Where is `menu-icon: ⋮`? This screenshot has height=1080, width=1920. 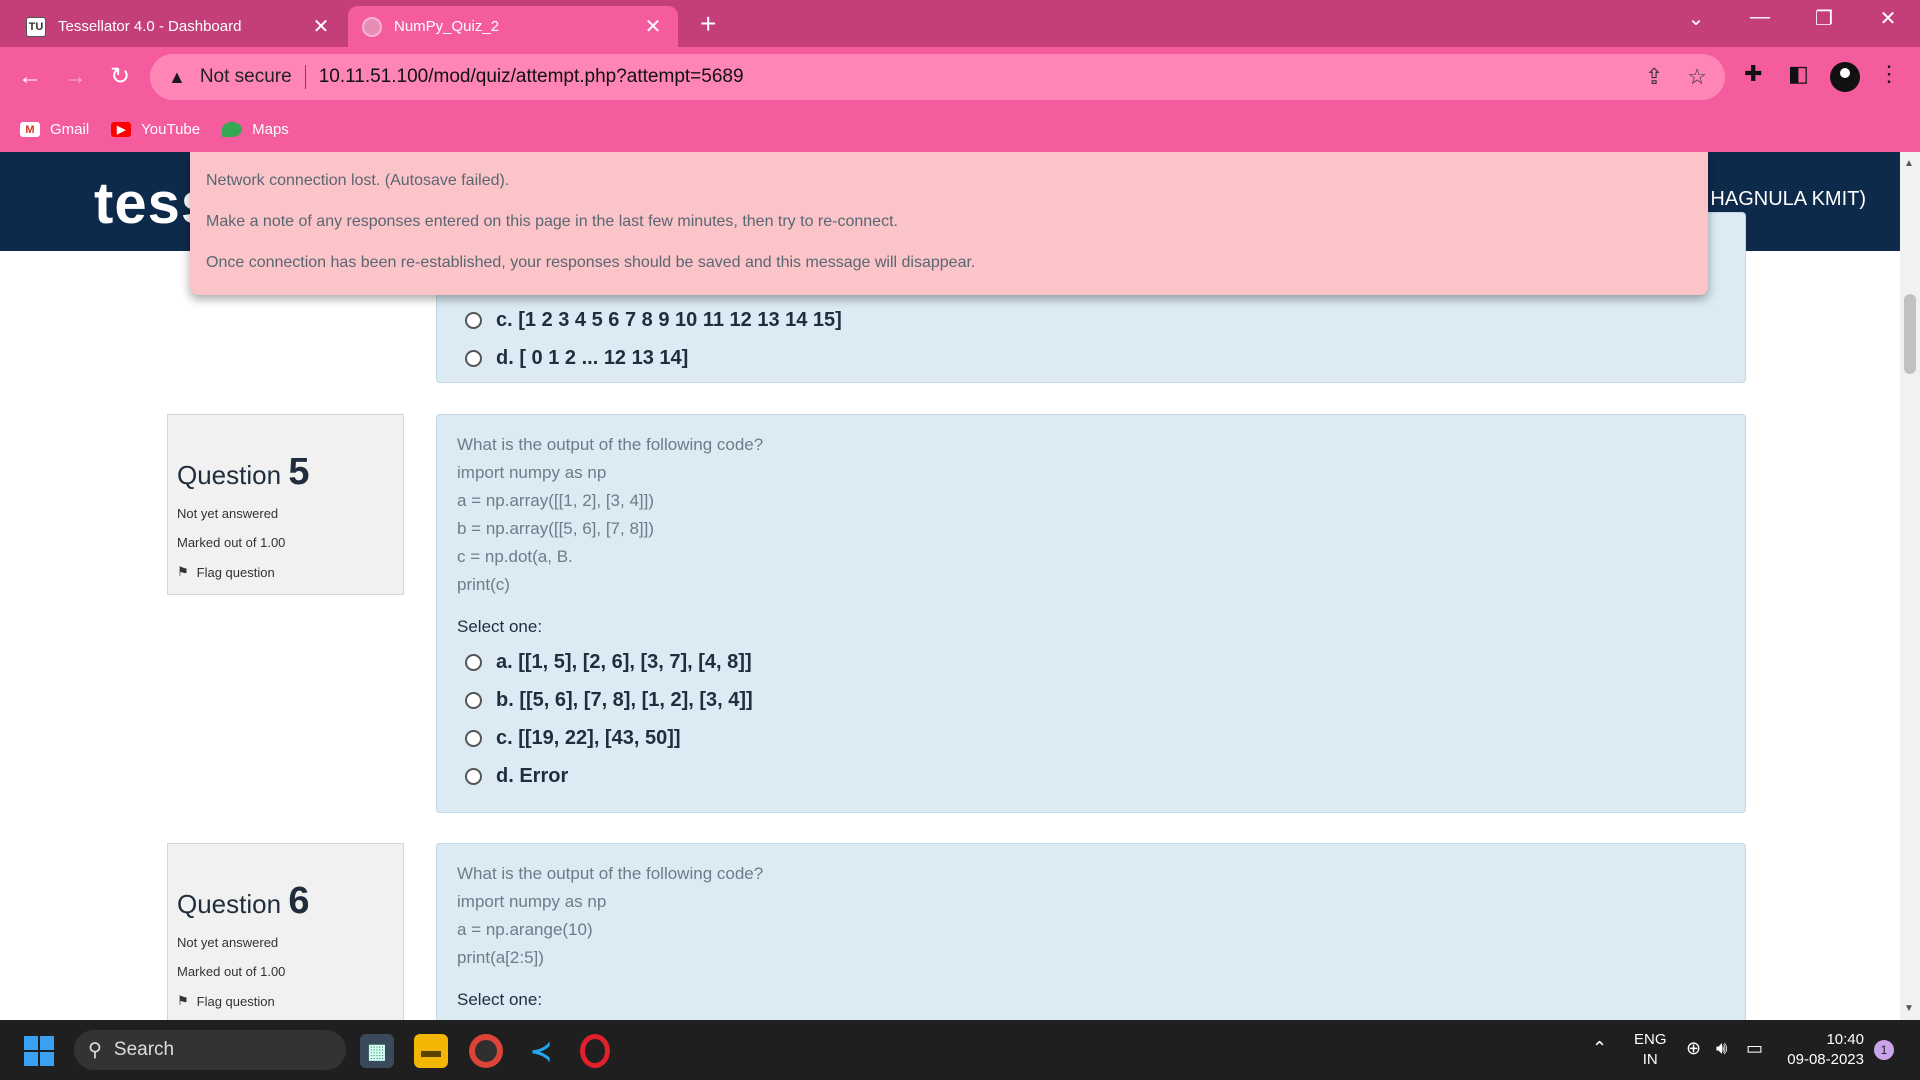
menu-icon: ⋮ is located at coordinates (1889, 74).